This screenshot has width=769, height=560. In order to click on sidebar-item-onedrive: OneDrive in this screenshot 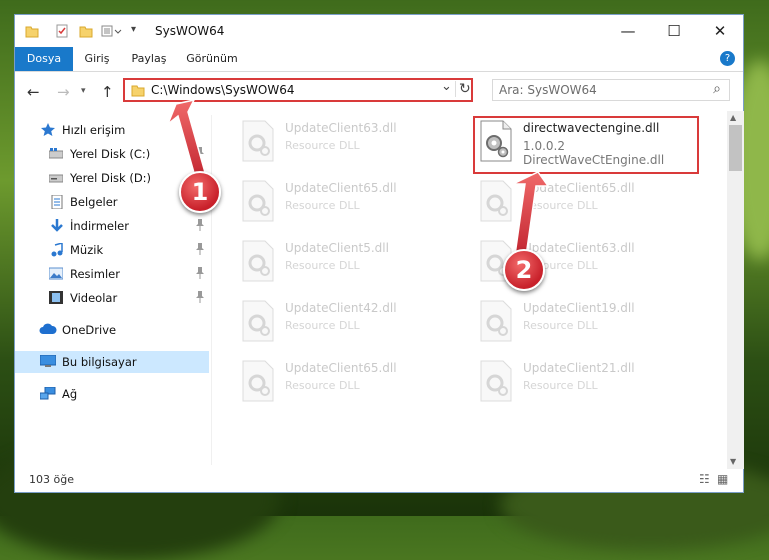, I will do `click(112, 330)`.